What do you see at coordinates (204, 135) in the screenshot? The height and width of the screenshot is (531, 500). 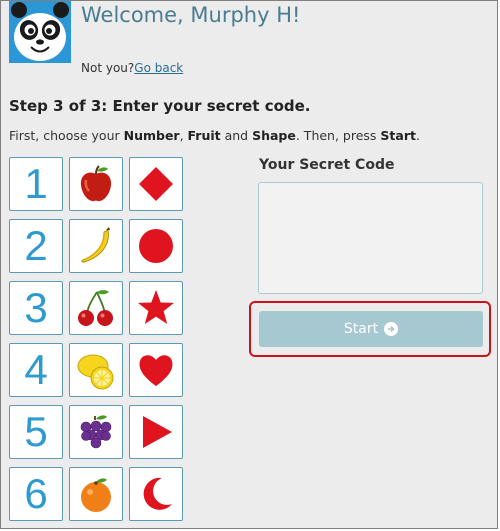 I see `instructions-fruit: Fruit` at bounding box center [204, 135].